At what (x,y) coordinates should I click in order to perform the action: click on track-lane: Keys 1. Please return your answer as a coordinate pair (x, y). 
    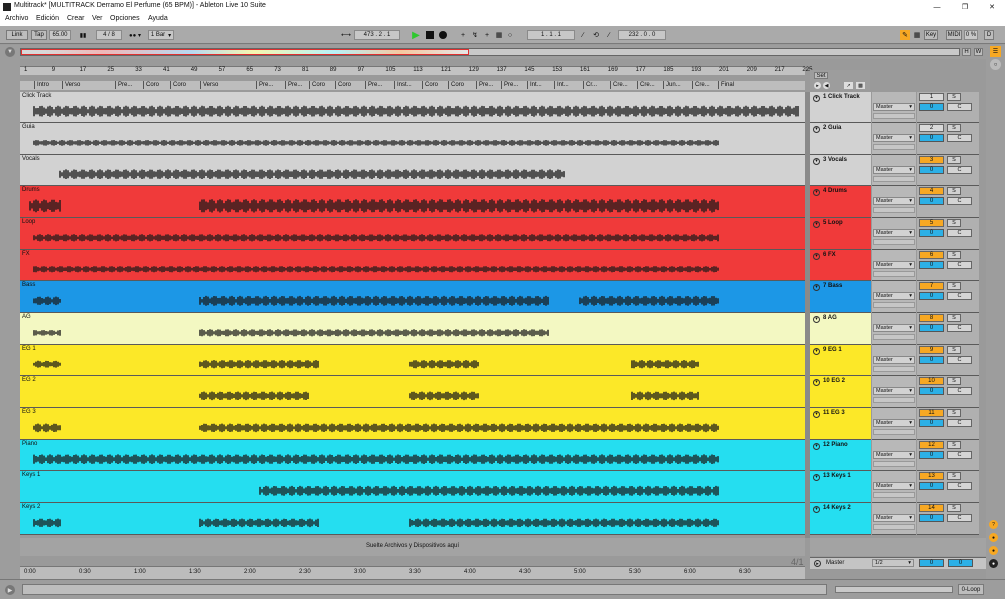
    Looking at the image, I should click on (412, 487).